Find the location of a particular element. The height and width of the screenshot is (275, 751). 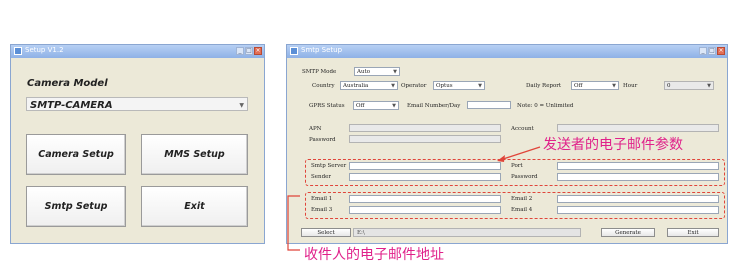

sender-arrow-head is located at coordinates (501, 158).